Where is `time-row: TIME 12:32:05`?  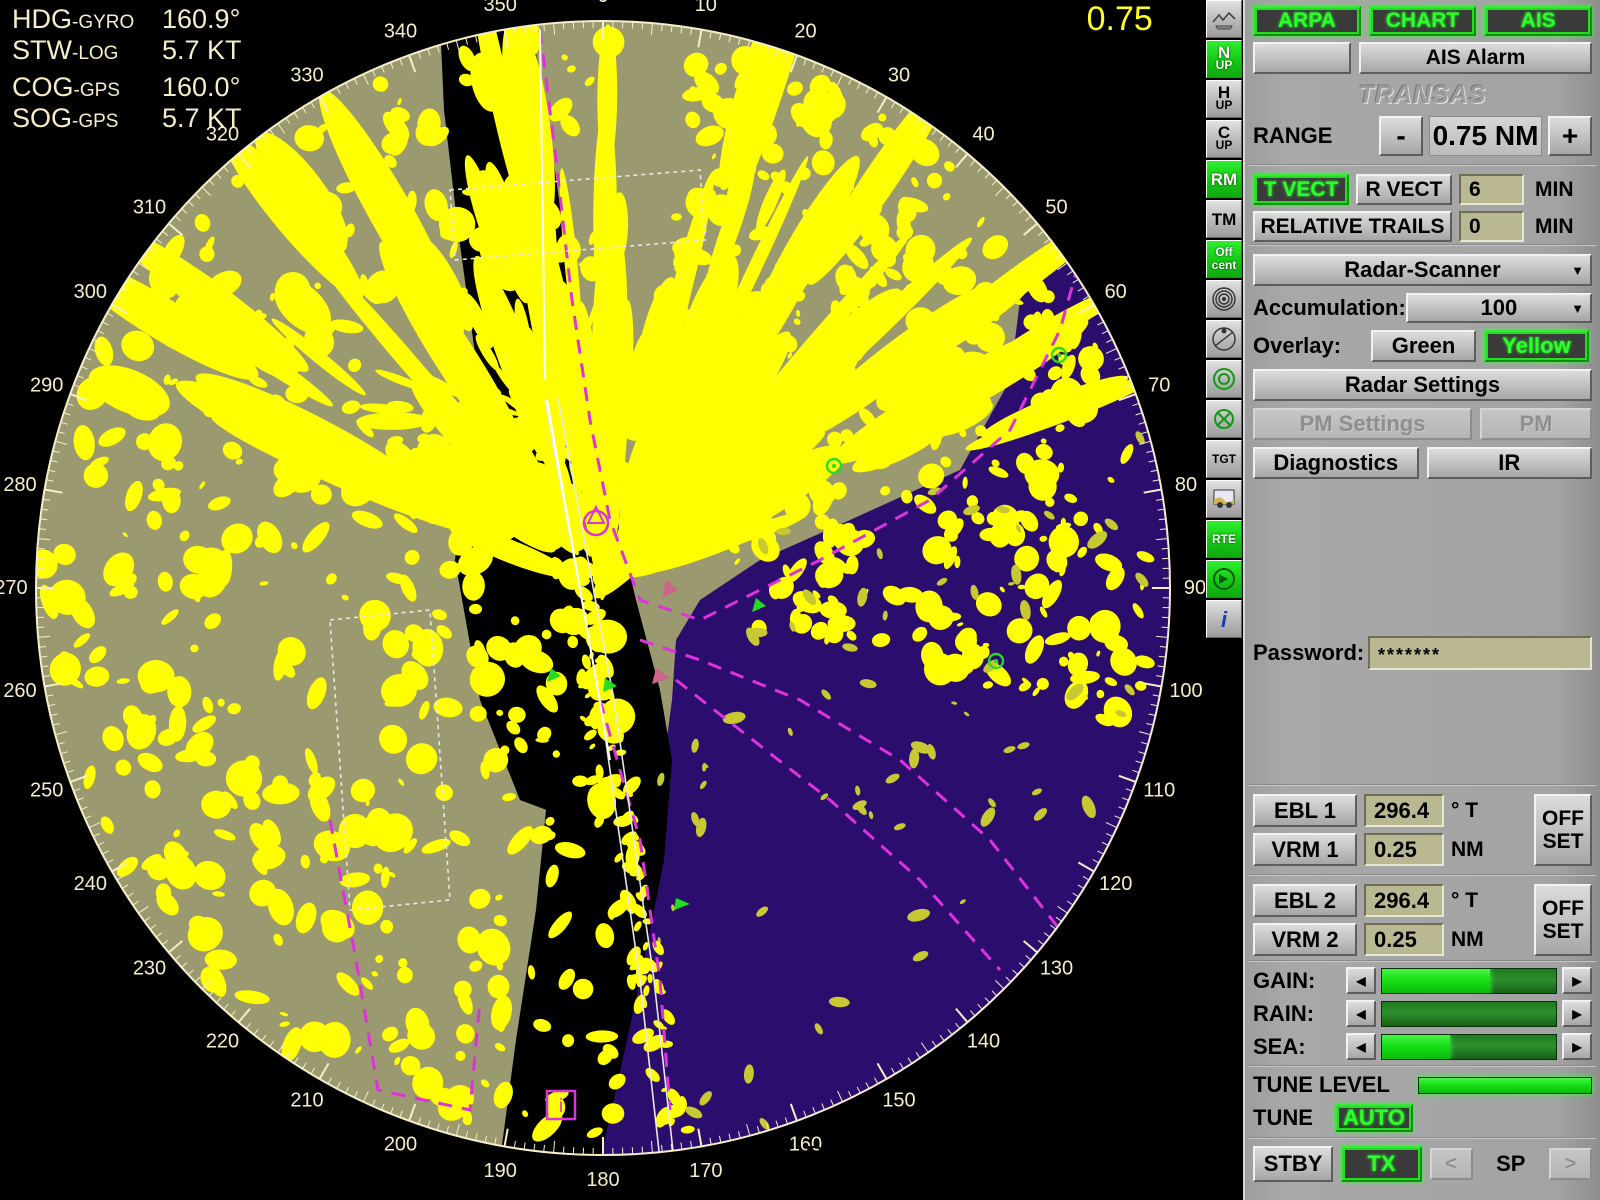
time-row: TIME 12:32:05 is located at coordinates (140, 1058).